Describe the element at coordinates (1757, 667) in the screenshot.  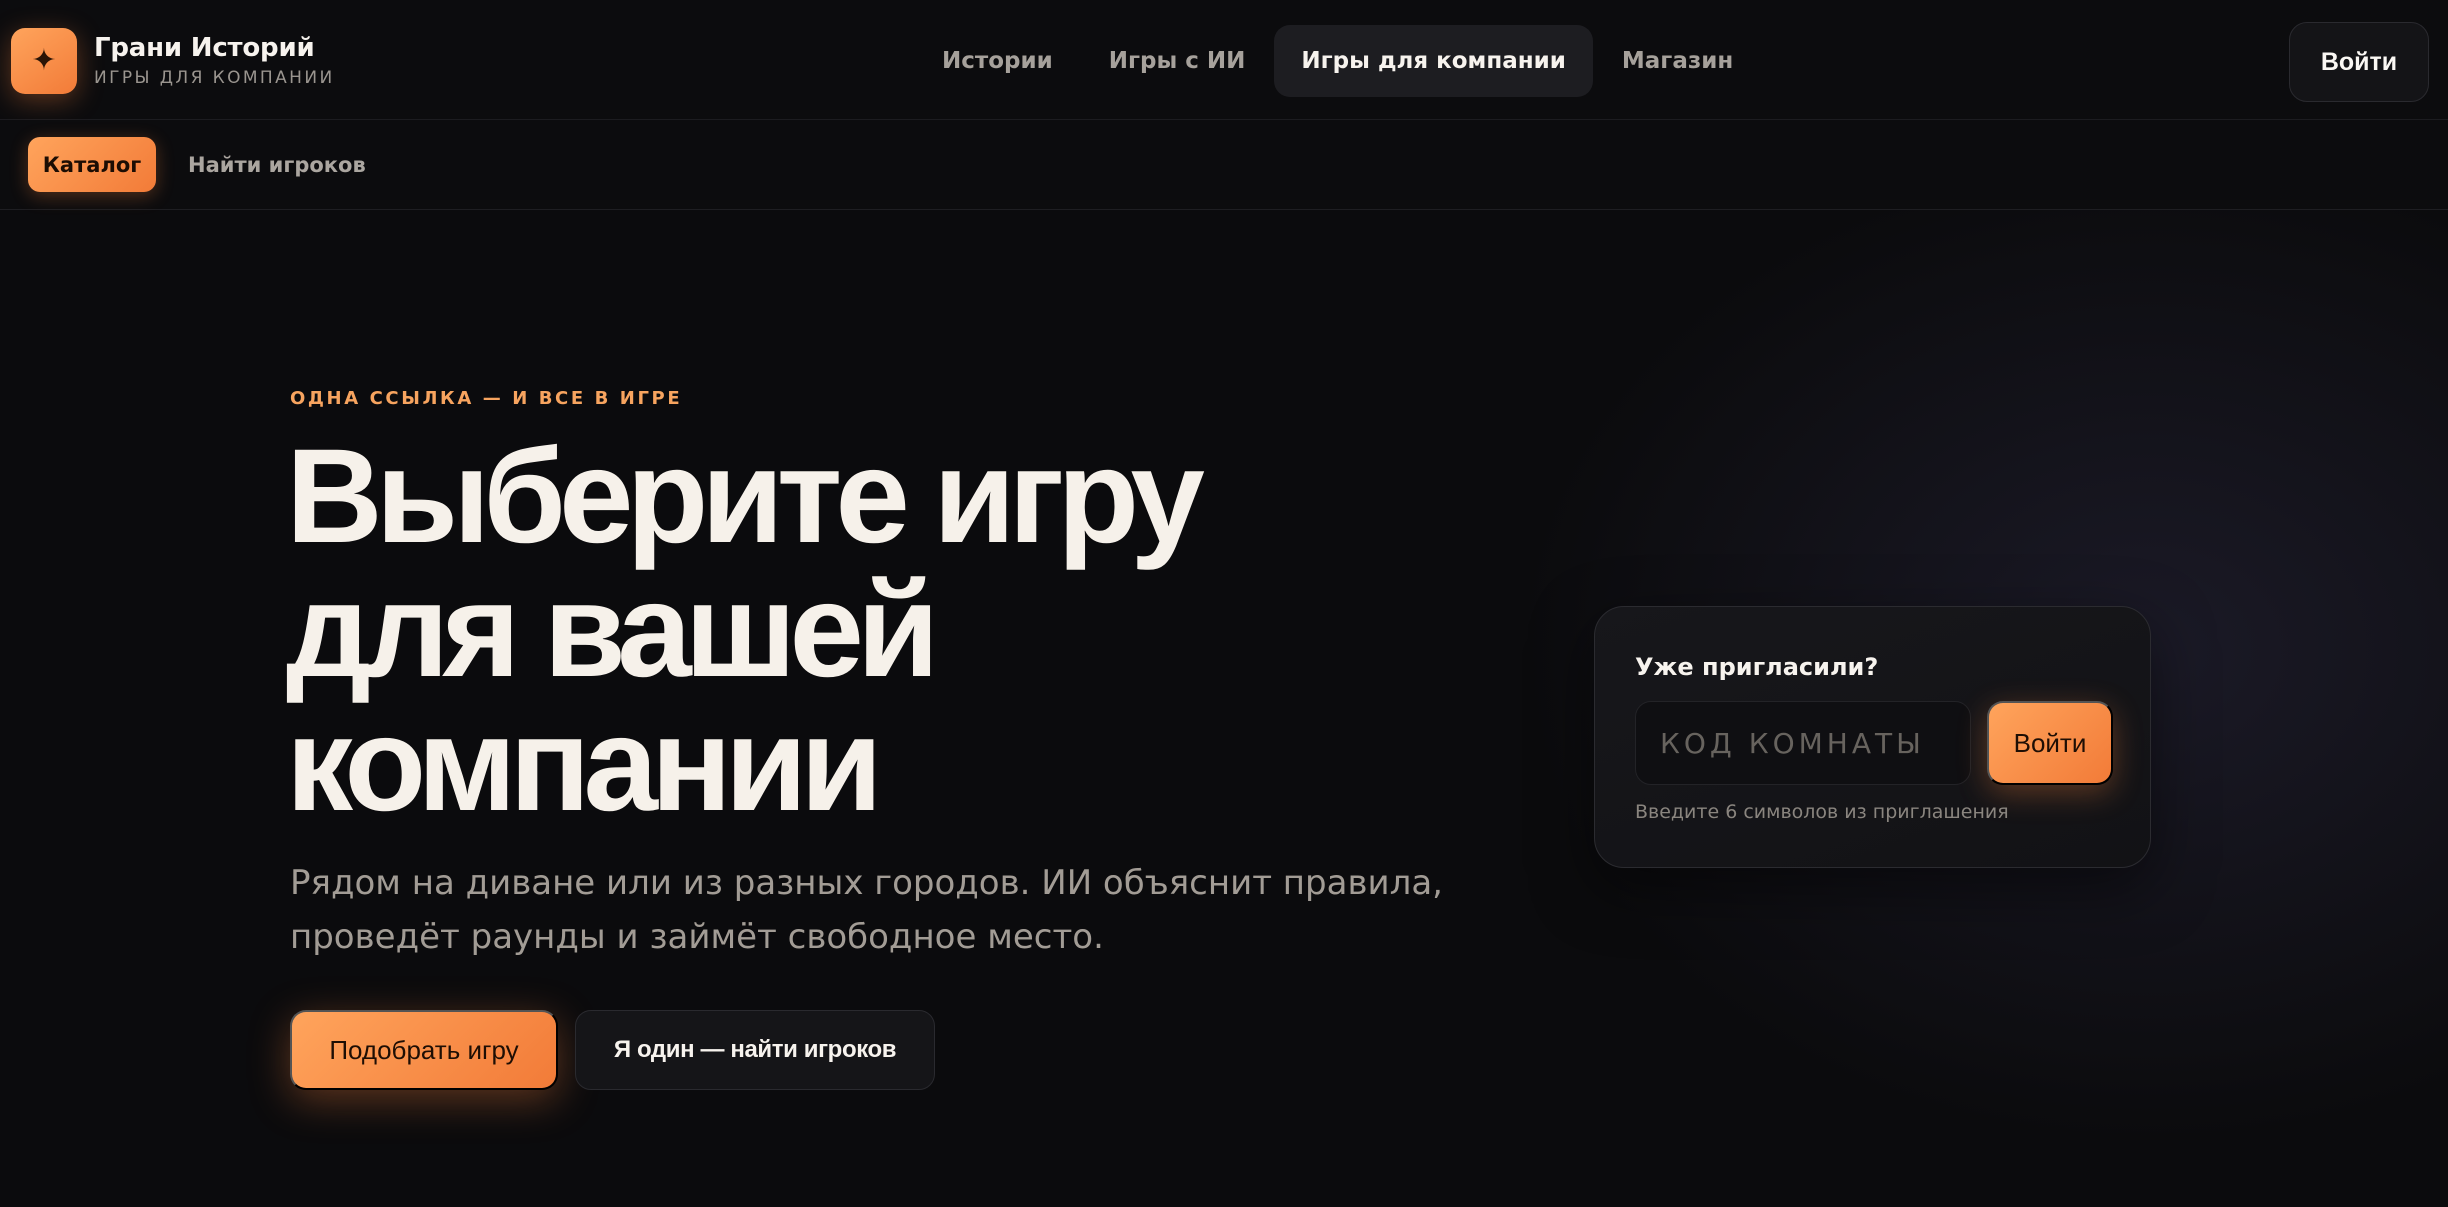
I see `join-card-title: Уже пригласили?` at that location.